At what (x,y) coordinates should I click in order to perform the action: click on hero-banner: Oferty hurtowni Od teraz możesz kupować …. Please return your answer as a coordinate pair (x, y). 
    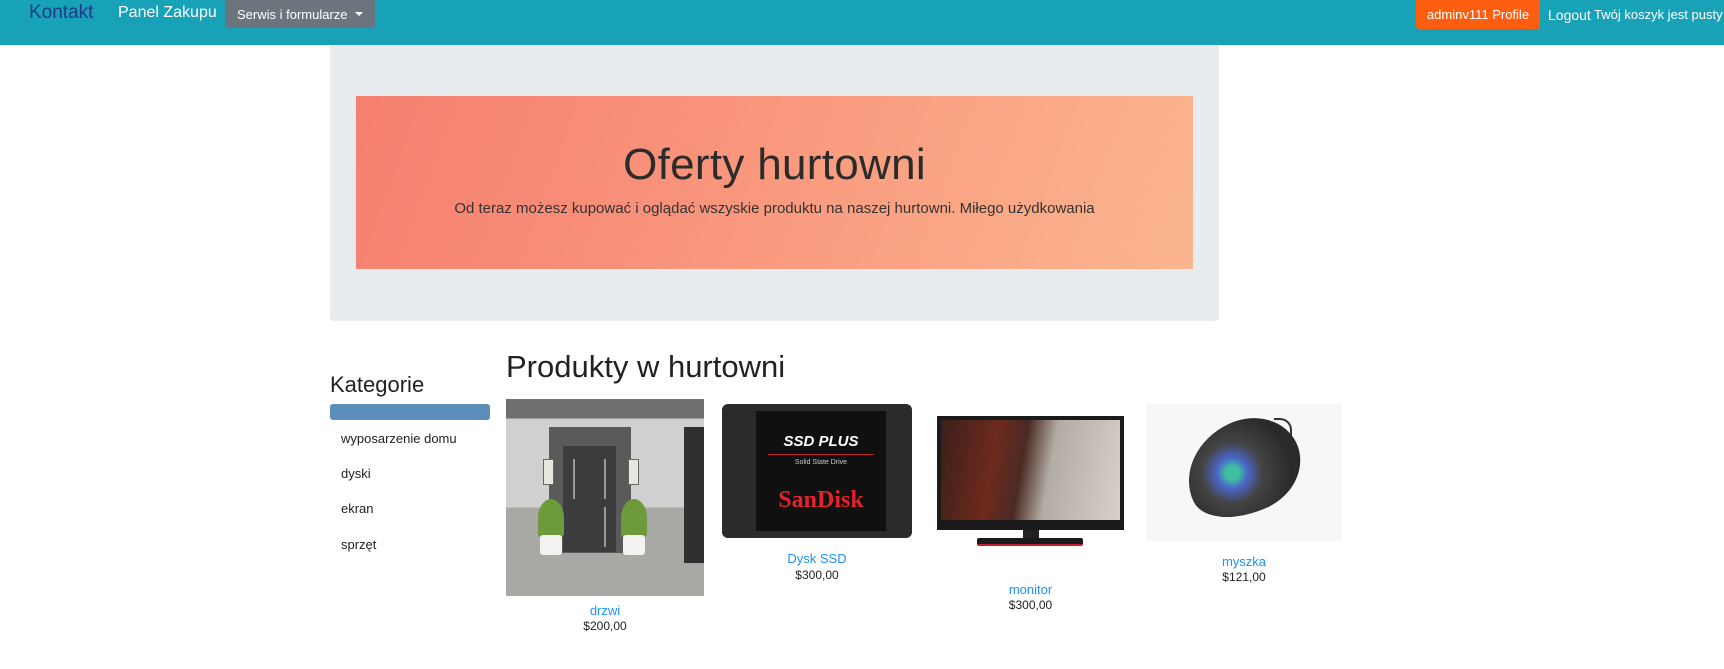
    Looking at the image, I should click on (774, 182).